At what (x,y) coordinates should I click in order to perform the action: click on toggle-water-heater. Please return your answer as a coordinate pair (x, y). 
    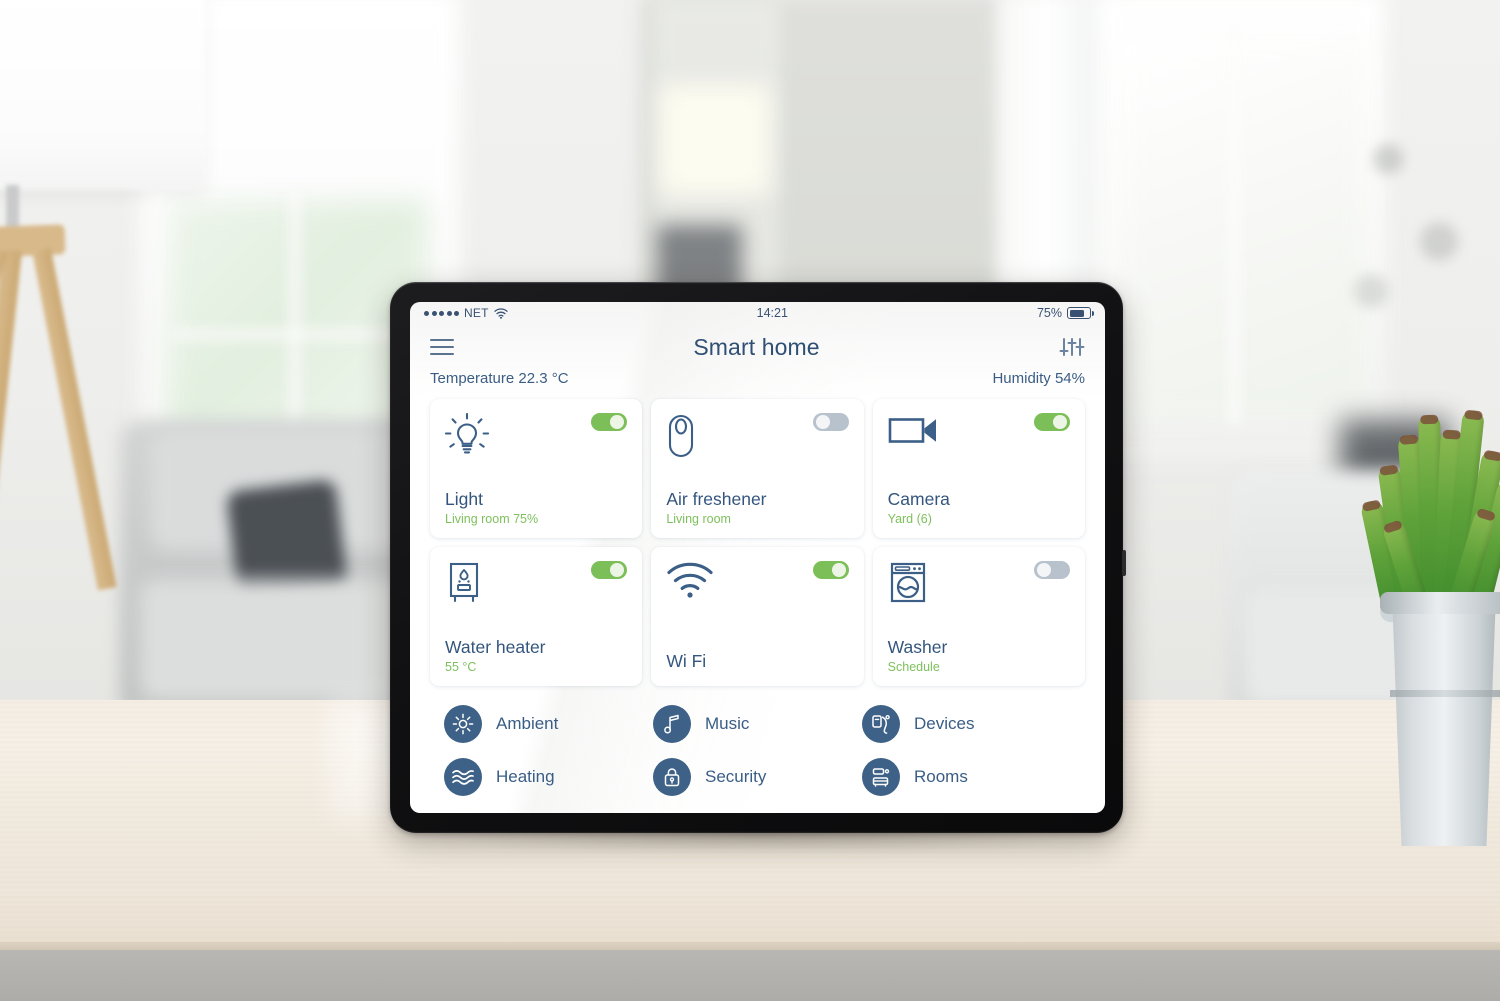
    Looking at the image, I should click on (609, 570).